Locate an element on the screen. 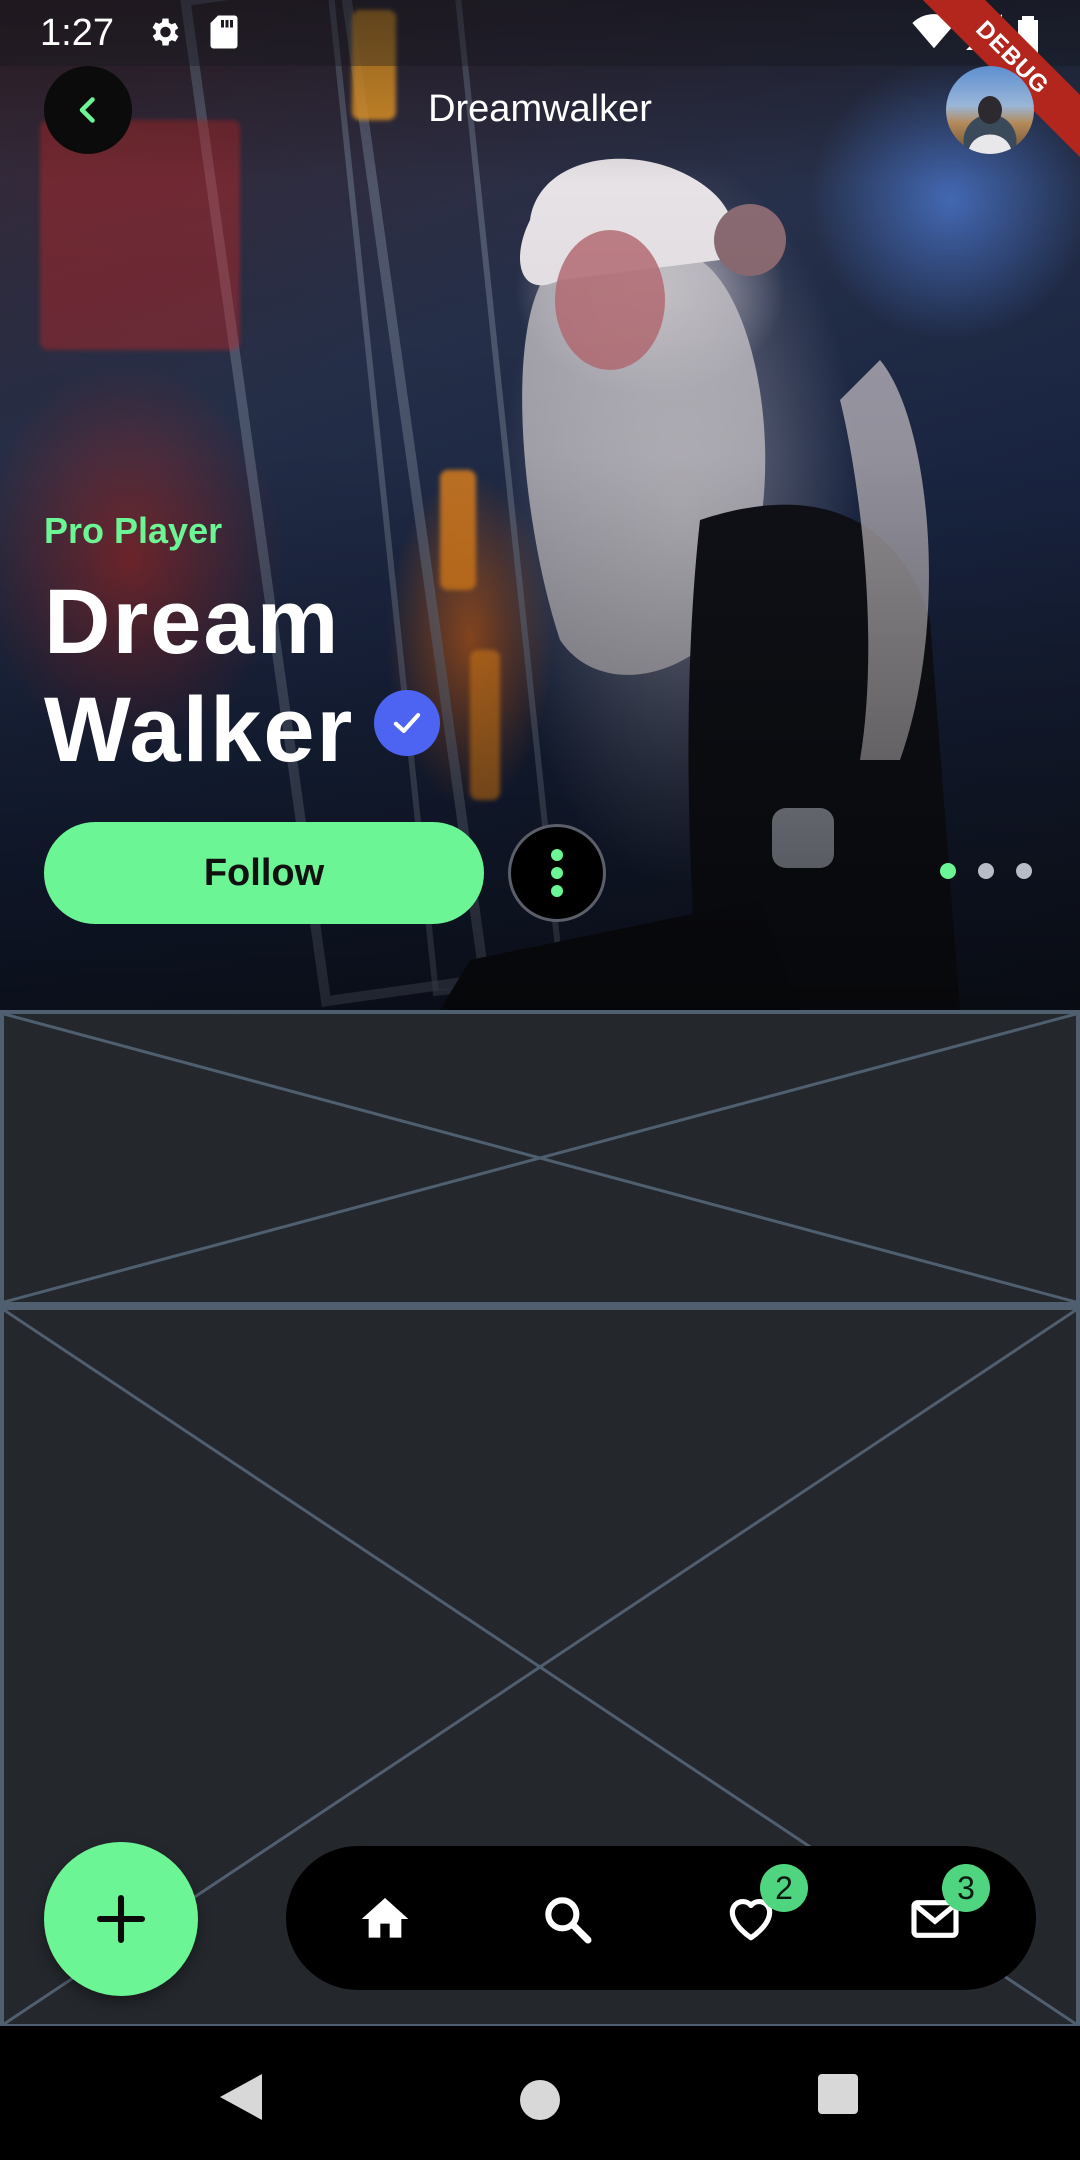 The image size is (1080, 2160). bottom-navigation: 2 3 is located at coordinates (661, 1918).